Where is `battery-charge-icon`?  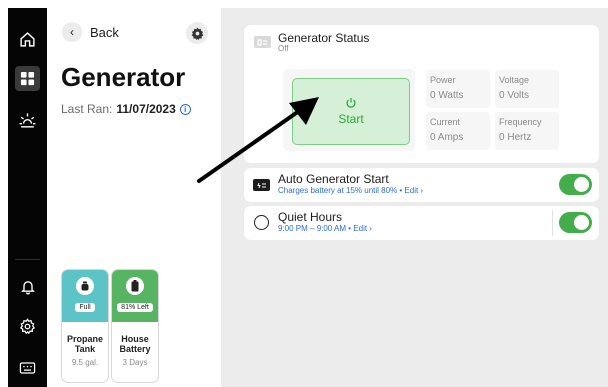 battery-charge-icon is located at coordinates (261, 185).